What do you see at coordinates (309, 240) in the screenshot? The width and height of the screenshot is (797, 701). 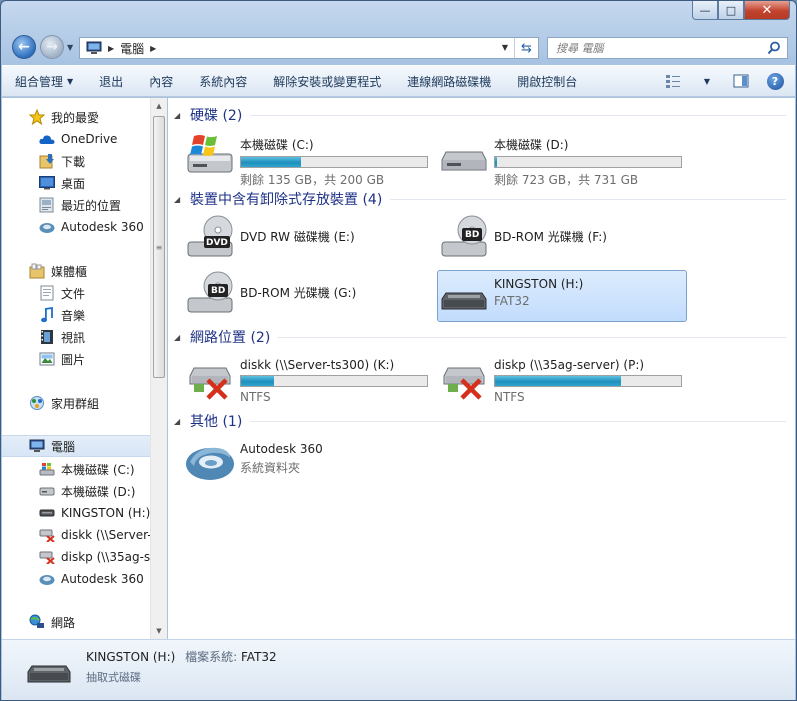 I see `drive-tile-e: DVD DVD RW 磁碟機 (E:)` at bounding box center [309, 240].